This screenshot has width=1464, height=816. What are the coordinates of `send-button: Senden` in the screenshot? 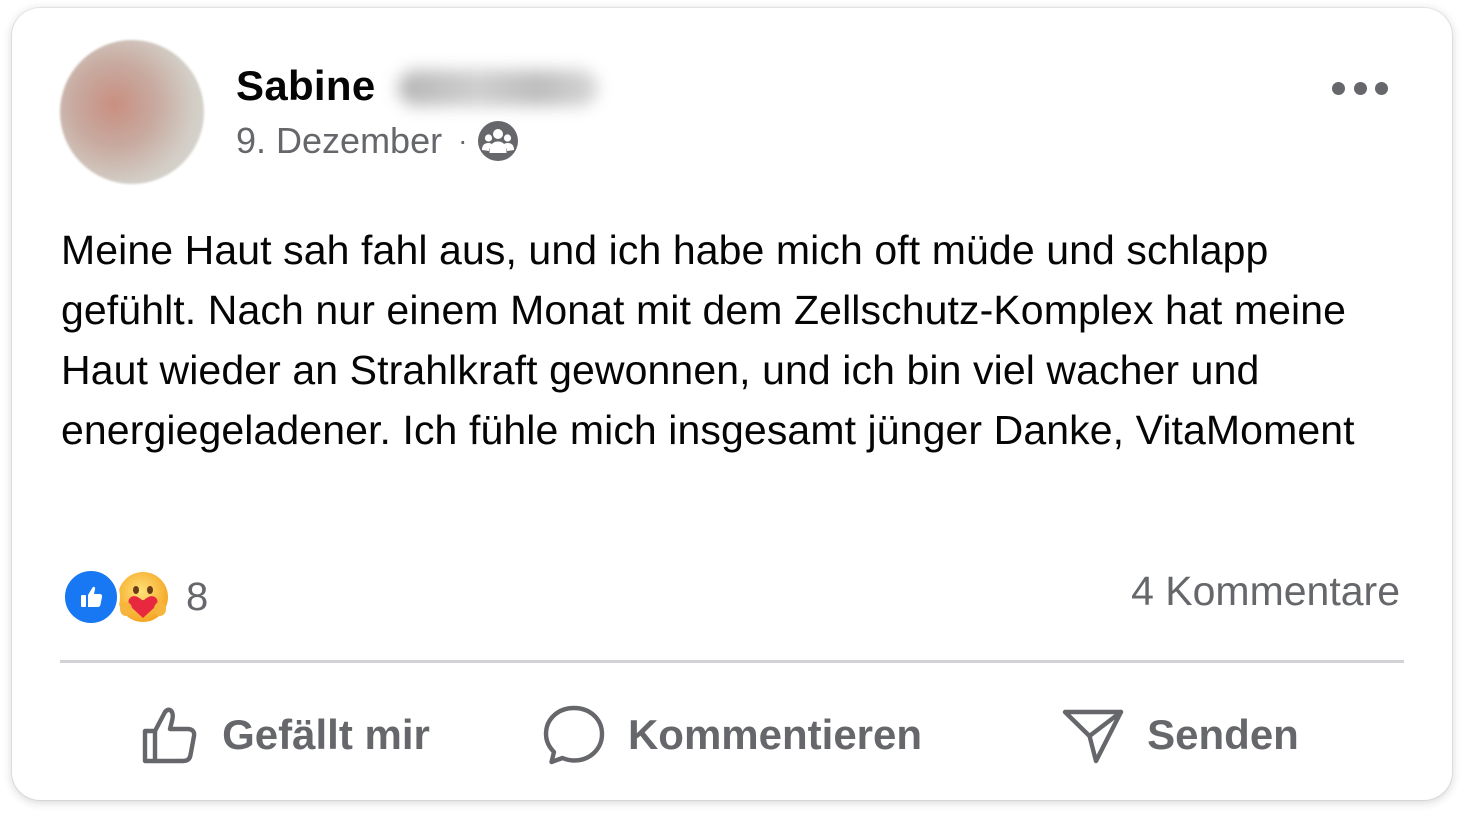 It's located at (1180, 735).